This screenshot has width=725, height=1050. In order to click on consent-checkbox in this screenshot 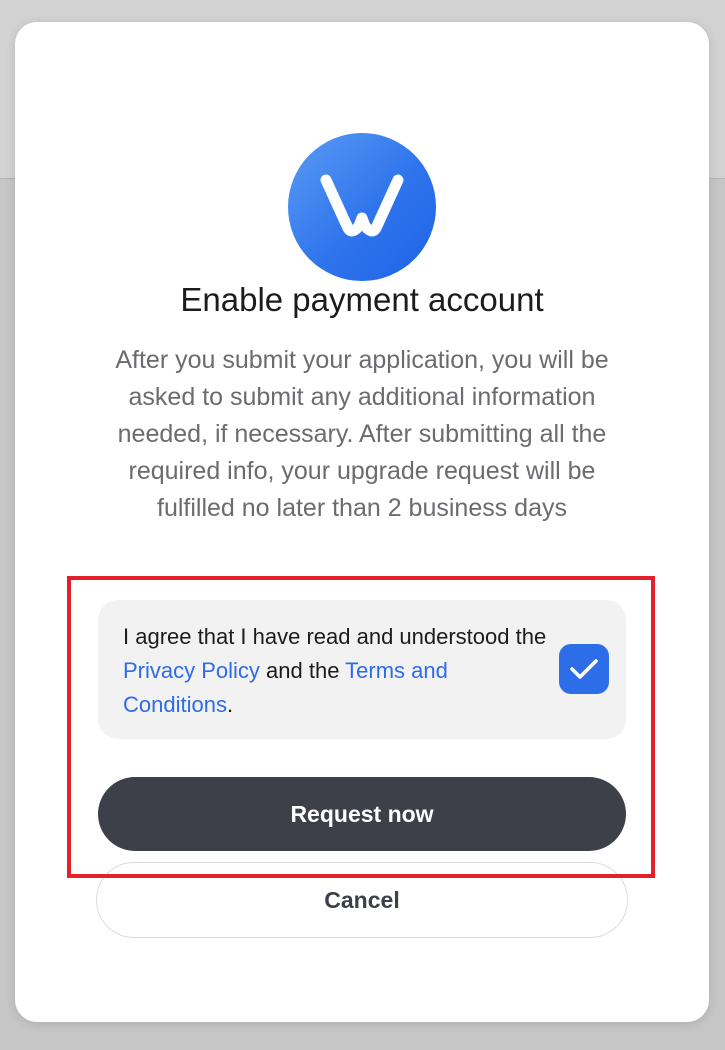, I will do `click(584, 669)`.